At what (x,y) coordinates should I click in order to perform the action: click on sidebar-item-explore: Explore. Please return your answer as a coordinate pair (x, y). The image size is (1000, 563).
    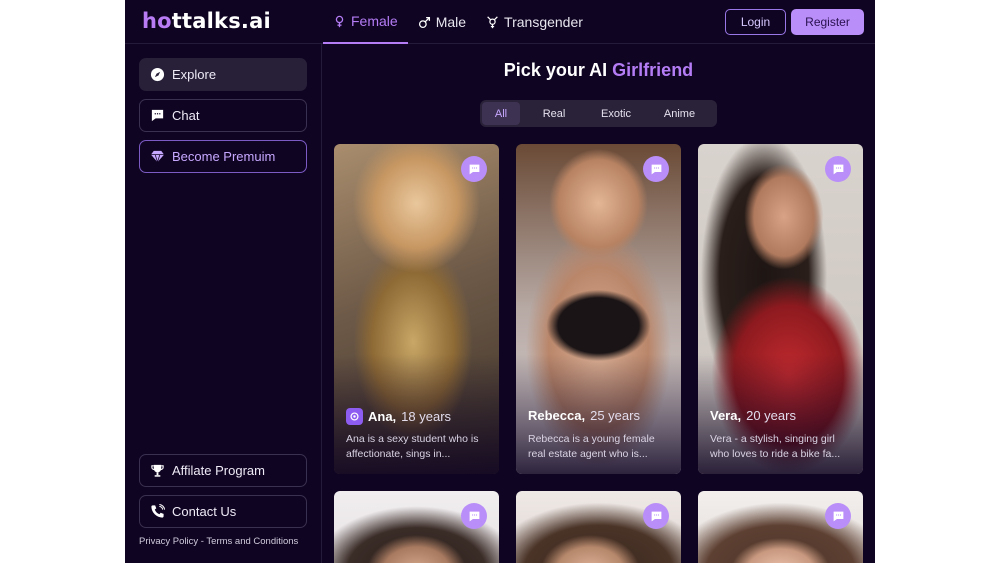
    Looking at the image, I should click on (223, 74).